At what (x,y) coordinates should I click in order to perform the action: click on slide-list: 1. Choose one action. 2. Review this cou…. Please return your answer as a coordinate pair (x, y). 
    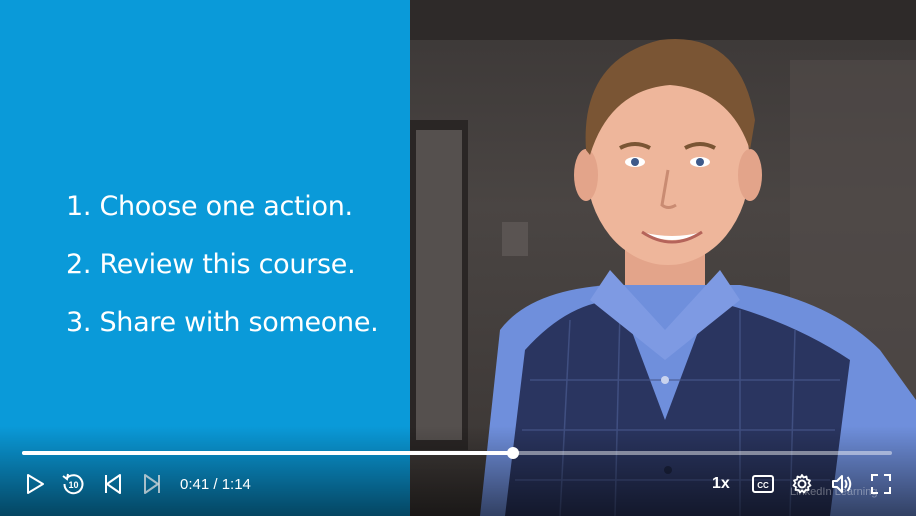
    Looking at the image, I should click on (222, 265).